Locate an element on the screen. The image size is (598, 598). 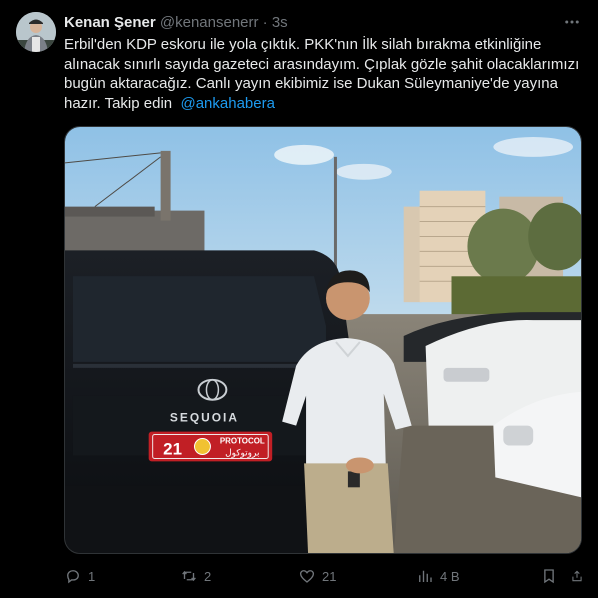
plate-number: 21 is located at coordinates (172, 448).